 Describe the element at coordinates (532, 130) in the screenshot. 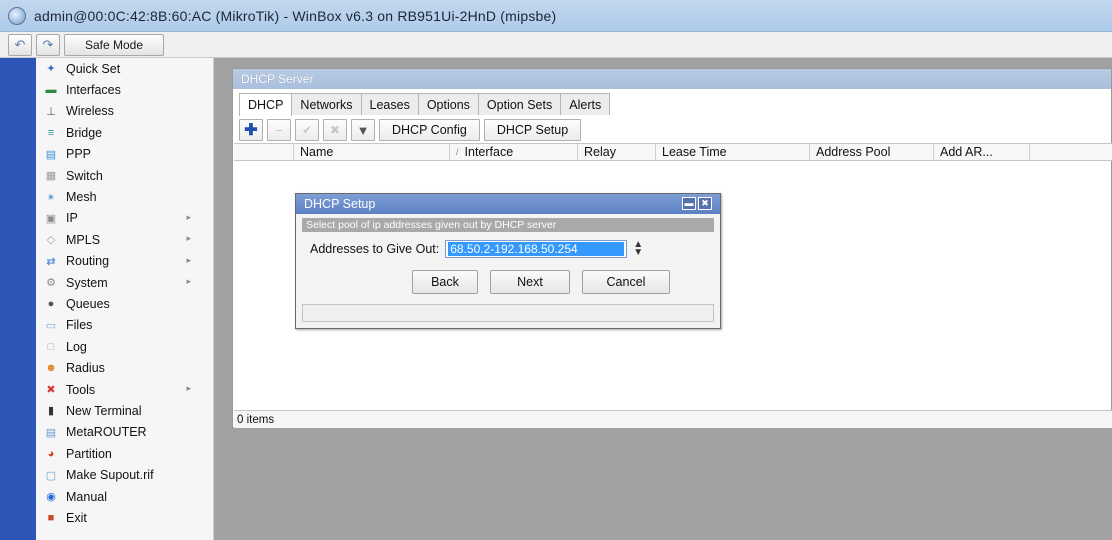

I see `dhcp-setup-button: DHCP Setup` at that location.